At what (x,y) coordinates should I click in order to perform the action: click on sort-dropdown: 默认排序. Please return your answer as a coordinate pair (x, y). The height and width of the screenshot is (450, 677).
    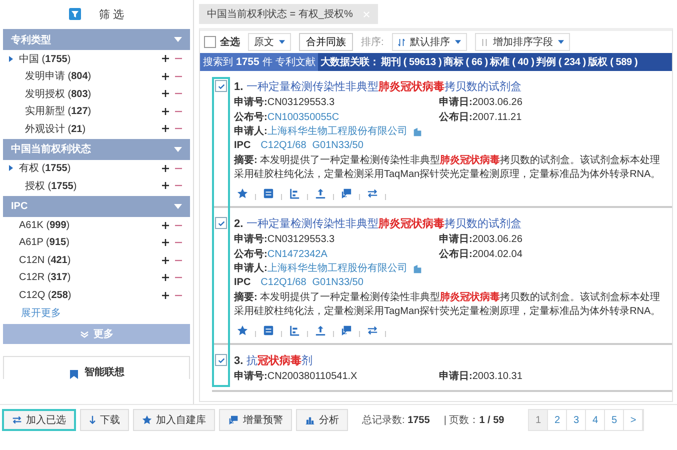
    Looking at the image, I should click on (429, 42).